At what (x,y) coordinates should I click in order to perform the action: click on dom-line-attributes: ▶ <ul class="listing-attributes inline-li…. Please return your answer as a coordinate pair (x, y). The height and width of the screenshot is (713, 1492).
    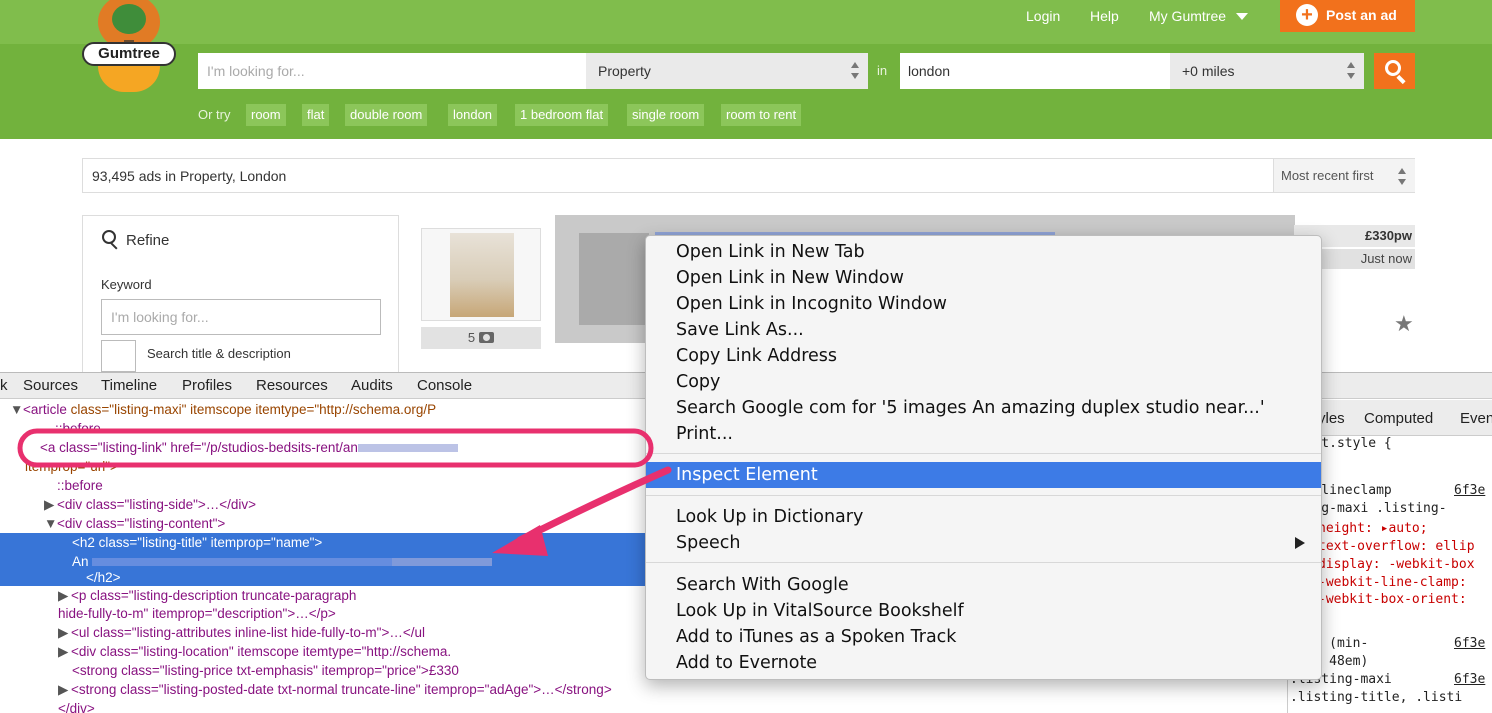
    Looking at the image, I should click on (241, 632).